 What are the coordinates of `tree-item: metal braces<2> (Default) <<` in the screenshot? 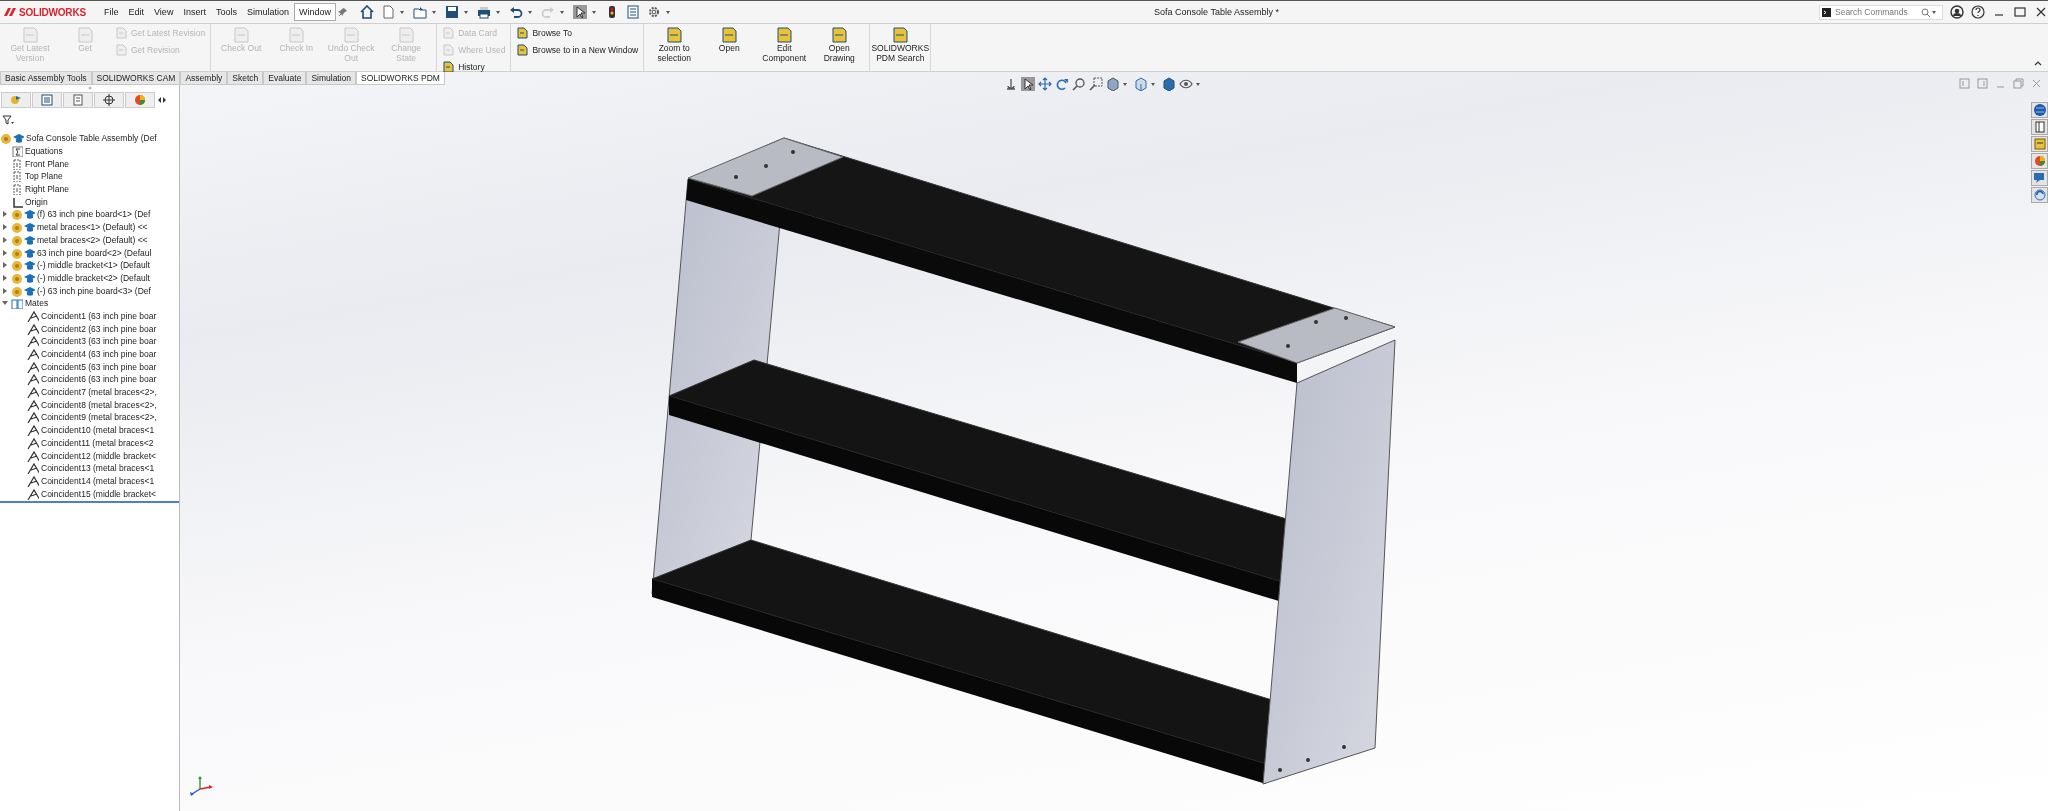 It's located at (92, 239).